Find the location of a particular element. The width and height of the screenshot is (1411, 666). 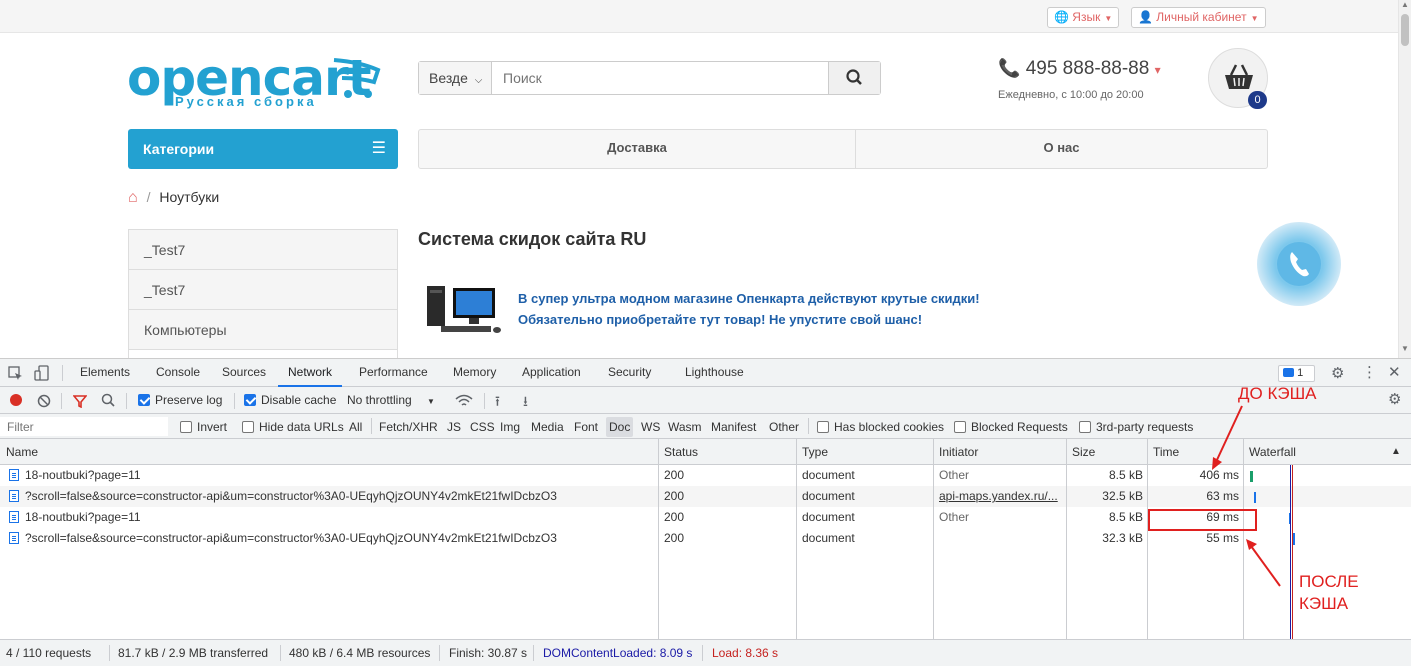

hide-data-urls-checkbox: Hide data URLs is located at coordinates (293, 427).